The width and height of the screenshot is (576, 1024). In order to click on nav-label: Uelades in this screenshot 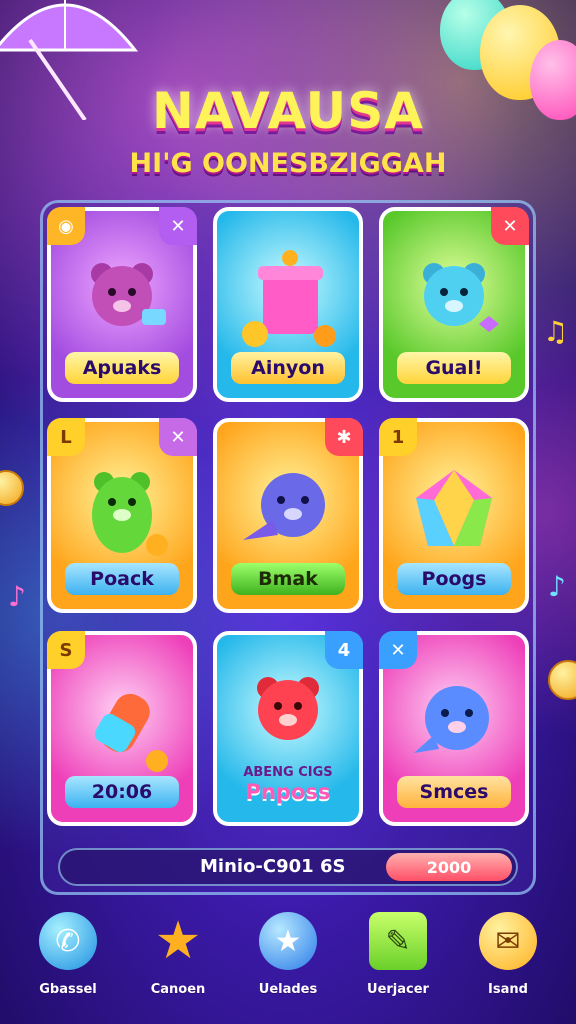, I will do `click(288, 989)`.